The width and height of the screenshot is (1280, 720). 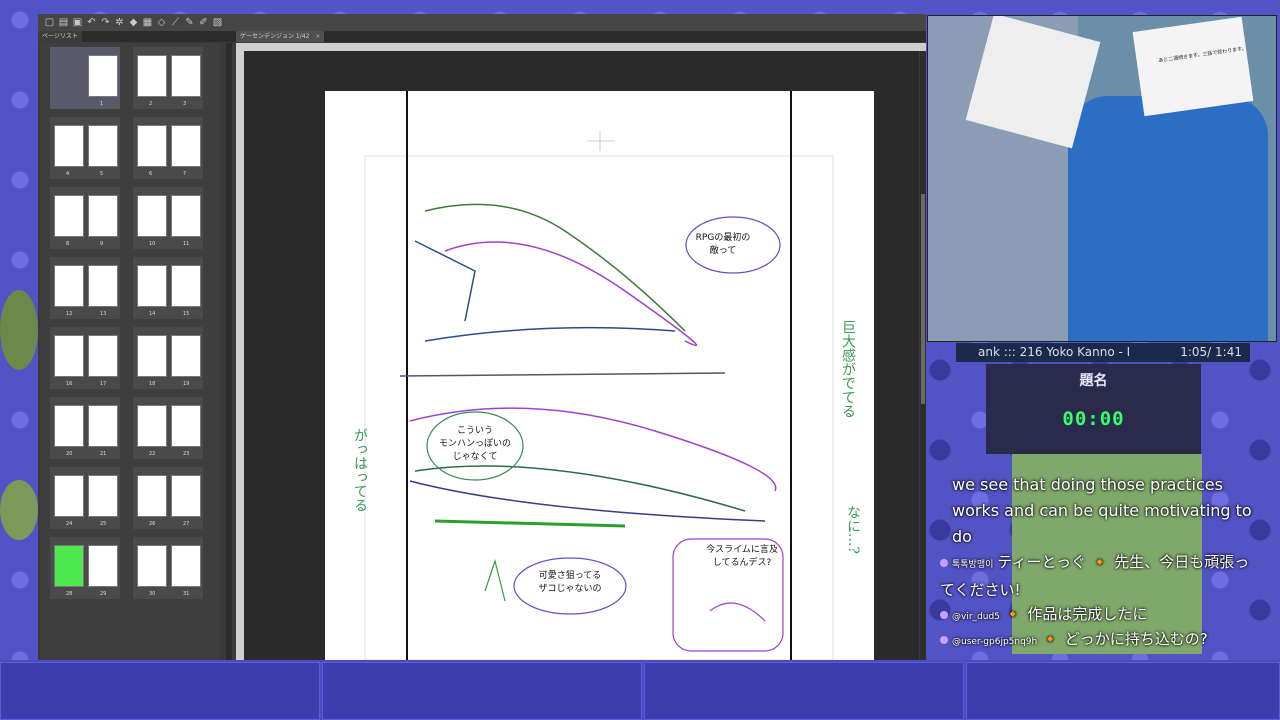 I want to click on grass-sketch-line, so click(x=530, y=523).